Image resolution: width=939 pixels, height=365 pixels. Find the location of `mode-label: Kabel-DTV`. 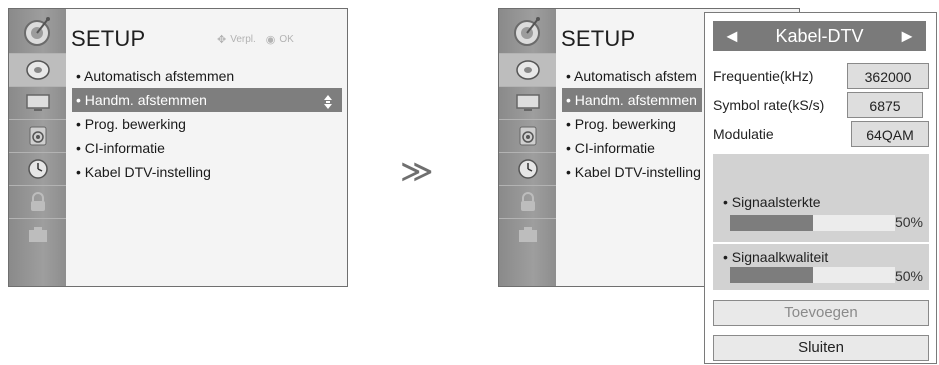

mode-label: Kabel-DTV is located at coordinates (819, 35).